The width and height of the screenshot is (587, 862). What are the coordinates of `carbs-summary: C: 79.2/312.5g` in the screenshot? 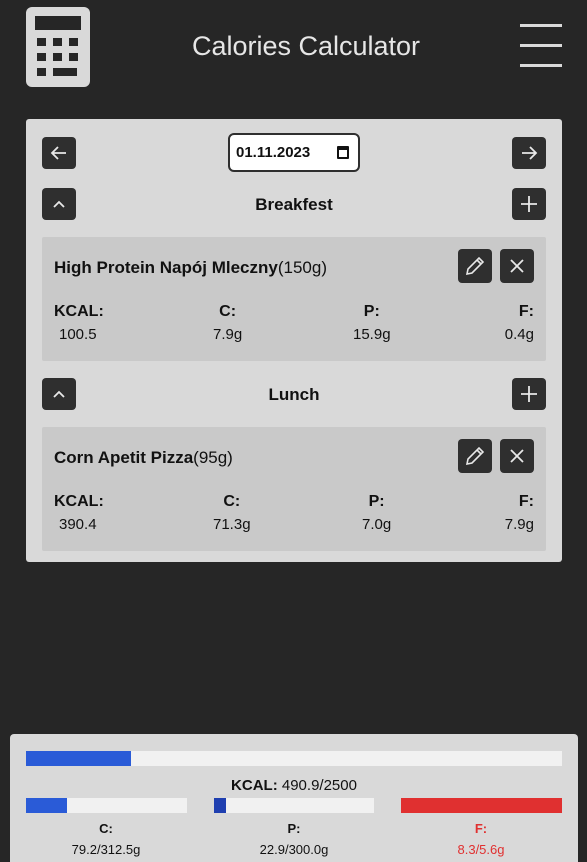 It's located at (106, 839).